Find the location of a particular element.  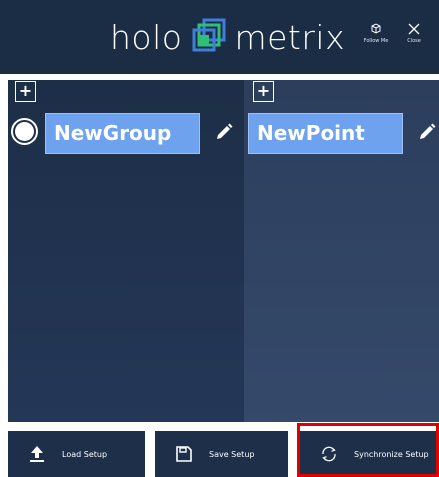

close-button: Close is located at coordinates (414, 44).